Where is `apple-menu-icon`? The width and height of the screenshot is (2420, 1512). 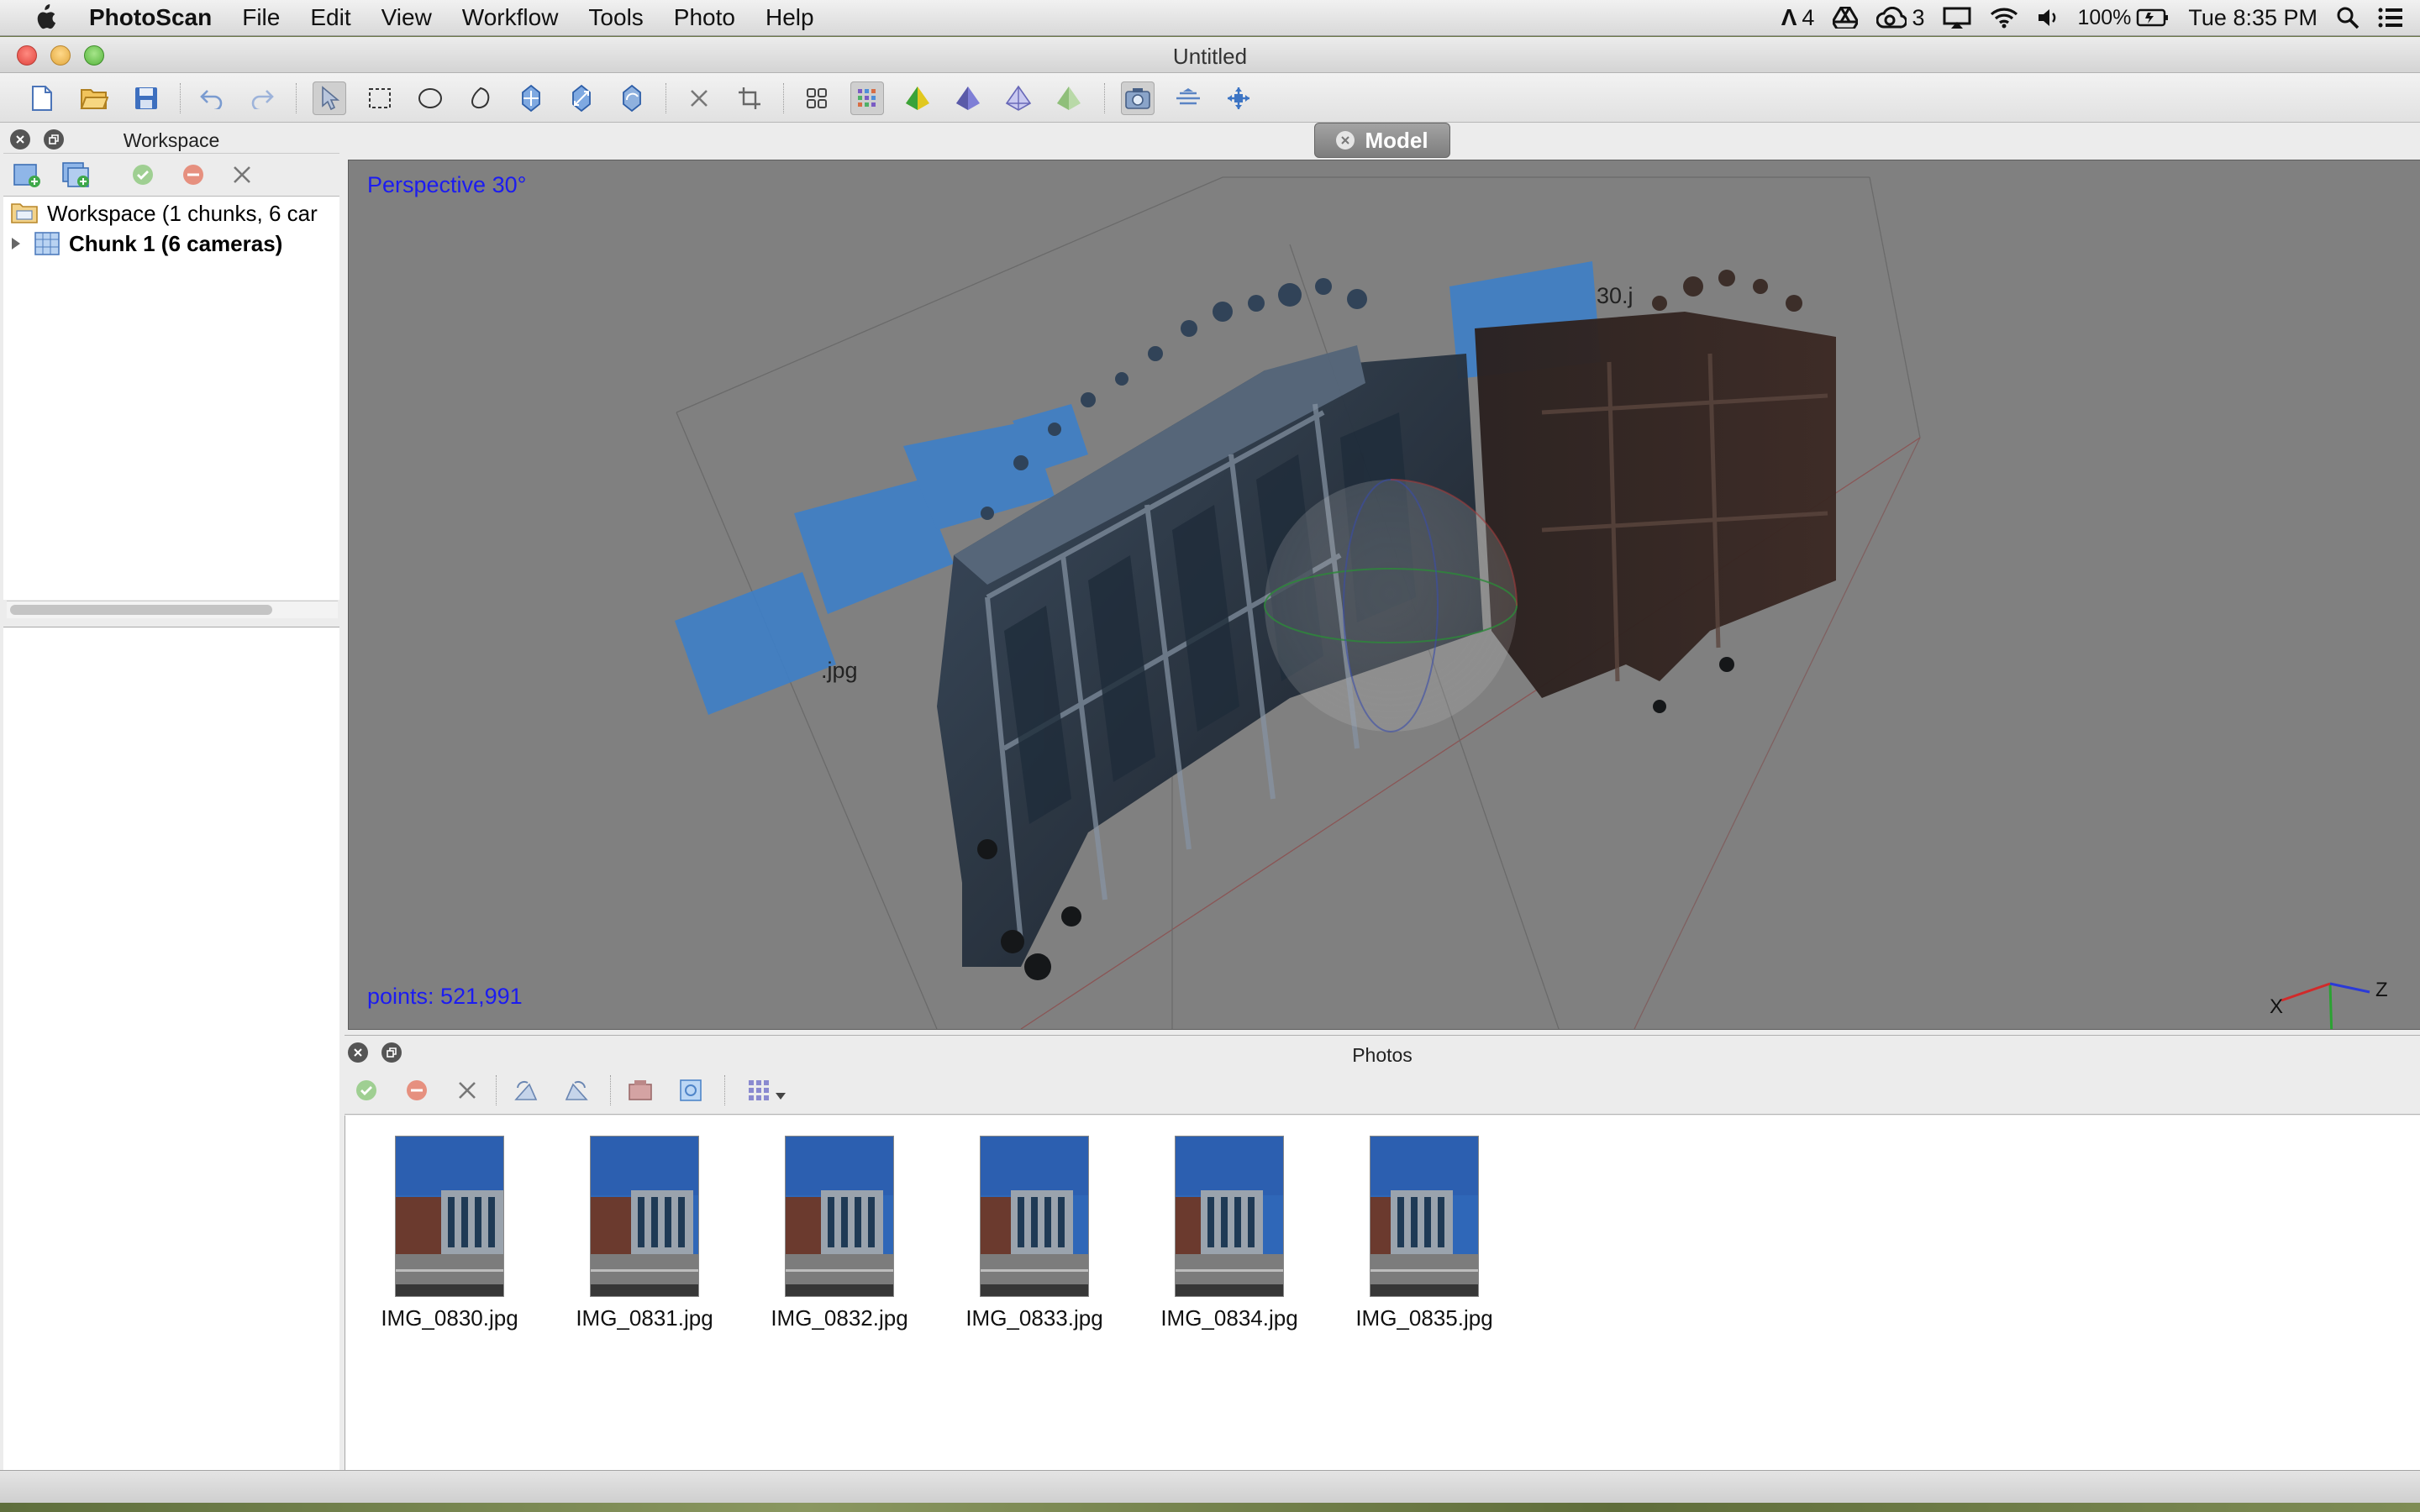 apple-menu-icon is located at coordinates (44, 17).